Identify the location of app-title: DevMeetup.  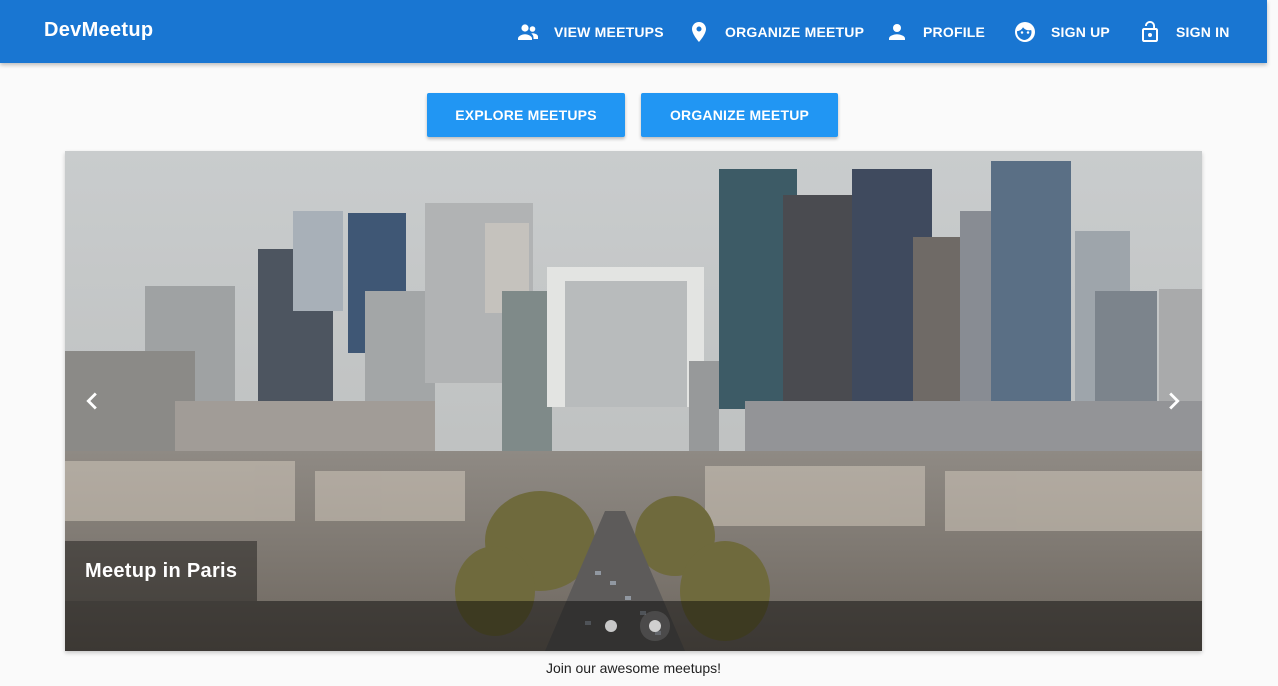
(98, 30).